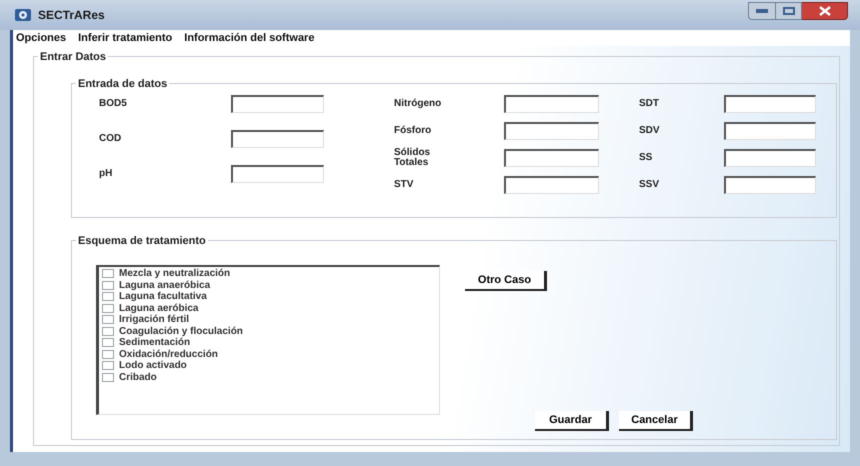 The width and height of the screenshot is (860, 466). I want to click on field-label: Sólidos Totales, so click(413, 158).